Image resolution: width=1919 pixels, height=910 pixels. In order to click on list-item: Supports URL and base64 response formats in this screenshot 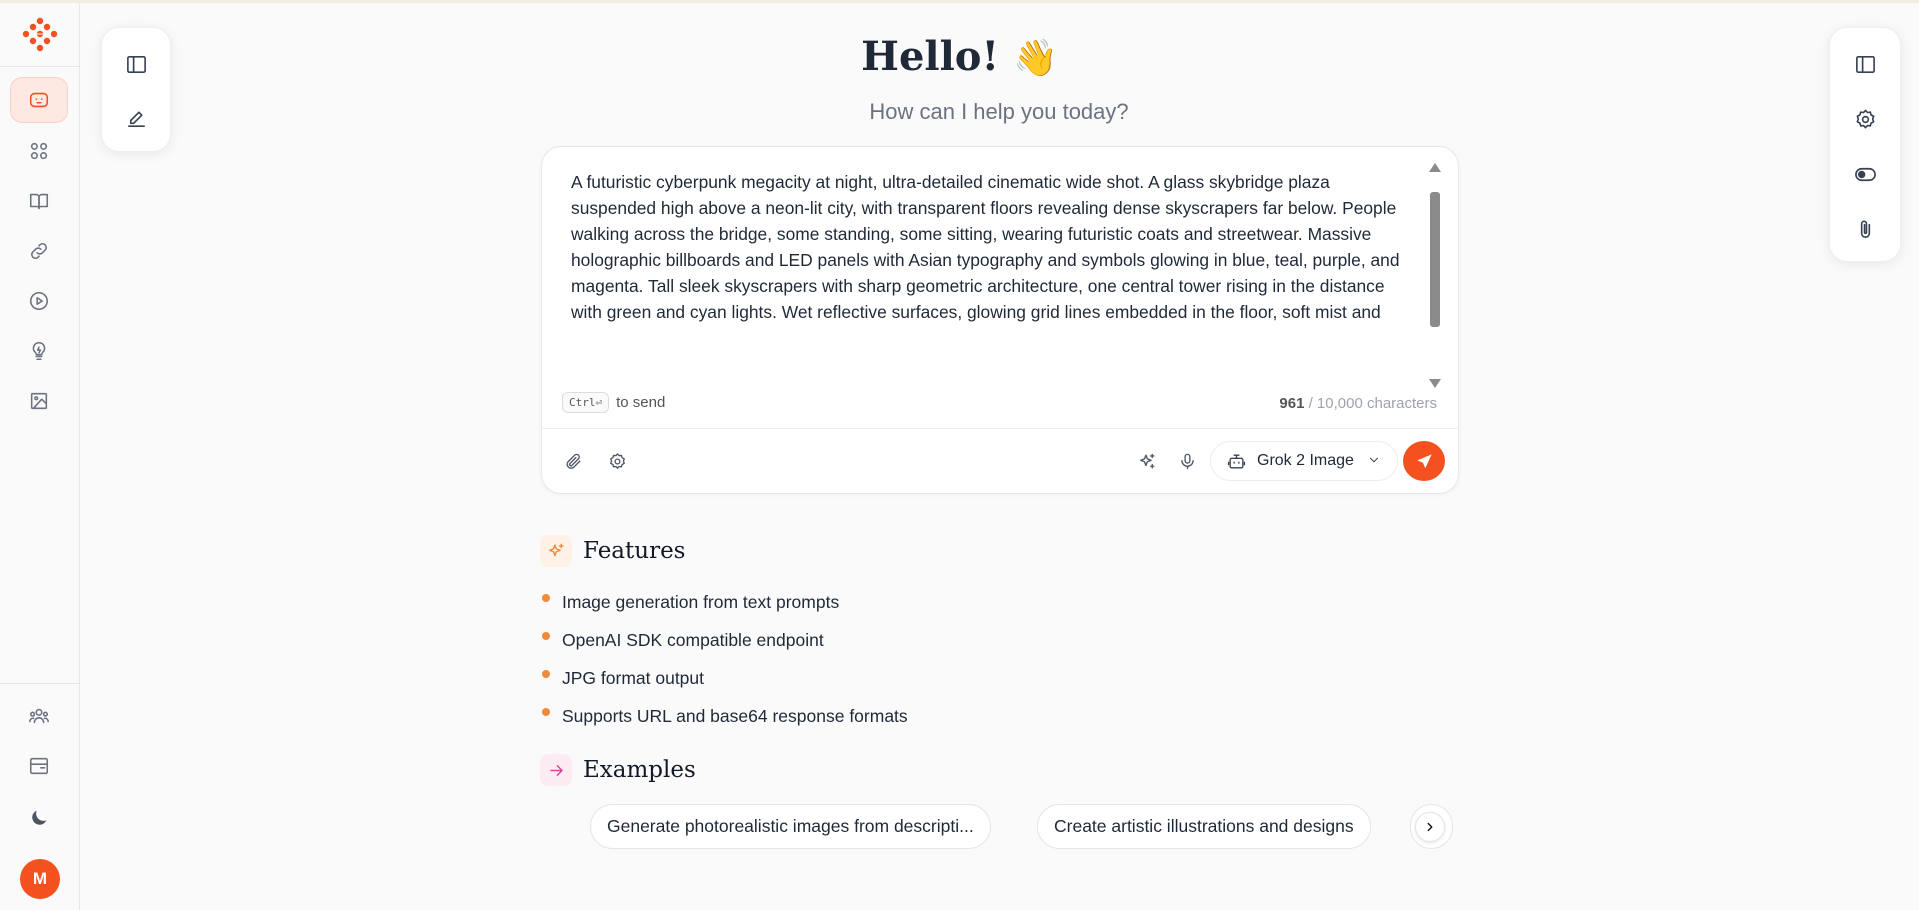, I will do `click(725, 716)`.